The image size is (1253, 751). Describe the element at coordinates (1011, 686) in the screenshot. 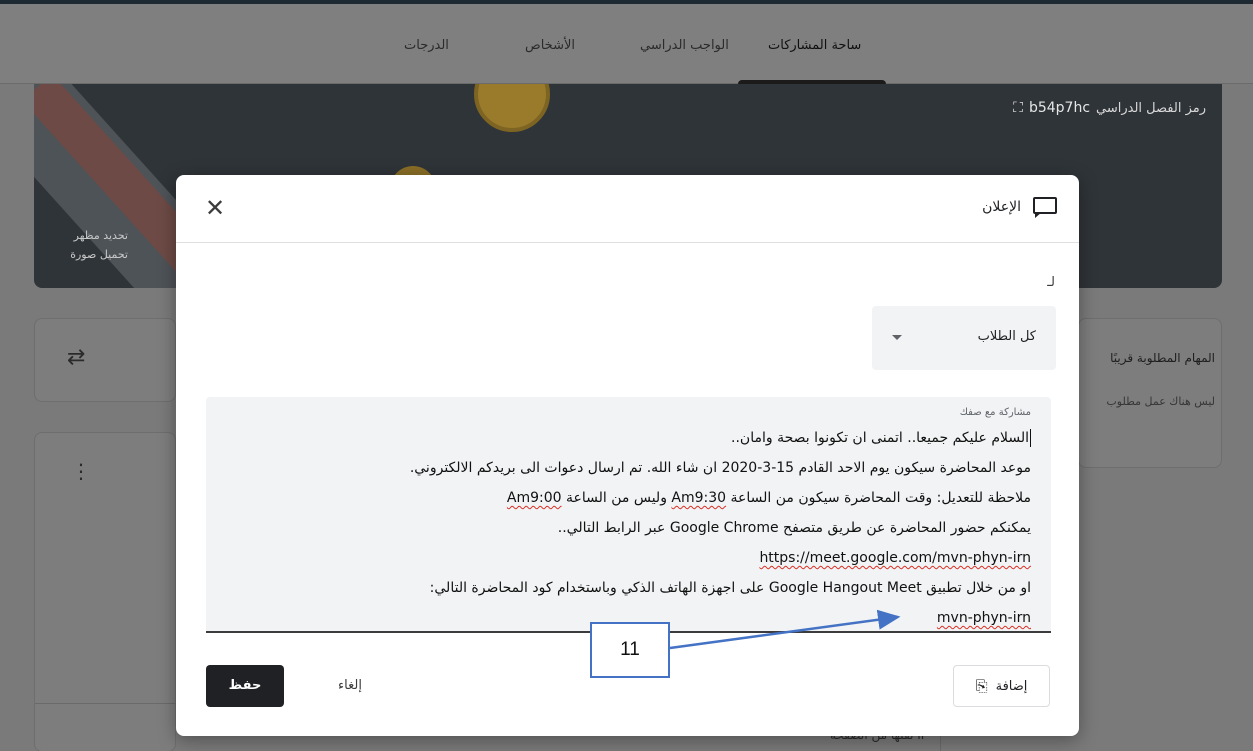

I see `add-label: إضافة` at that location.